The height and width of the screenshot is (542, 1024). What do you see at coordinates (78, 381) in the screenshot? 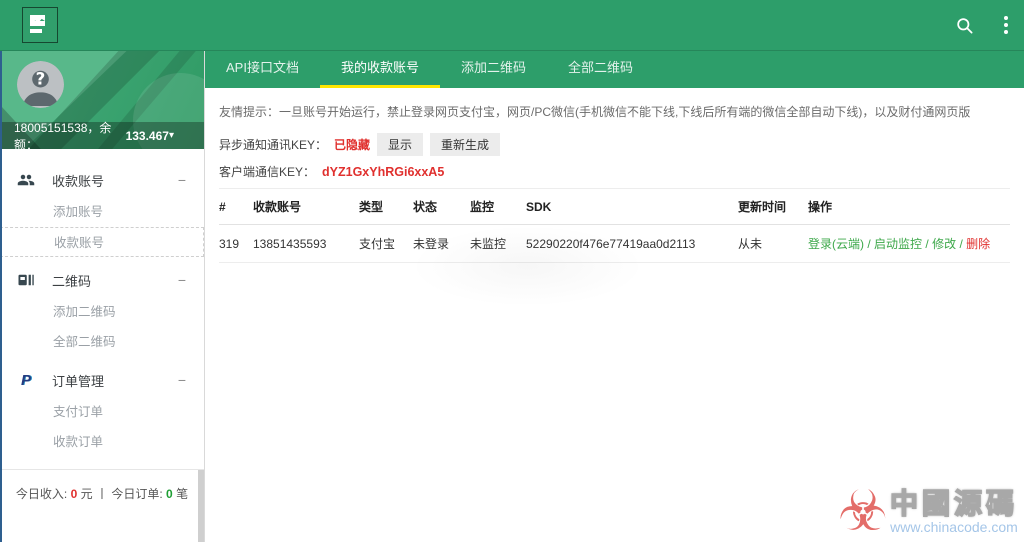
I see `group-label: 订单管理` at bounding box center [78, 381].